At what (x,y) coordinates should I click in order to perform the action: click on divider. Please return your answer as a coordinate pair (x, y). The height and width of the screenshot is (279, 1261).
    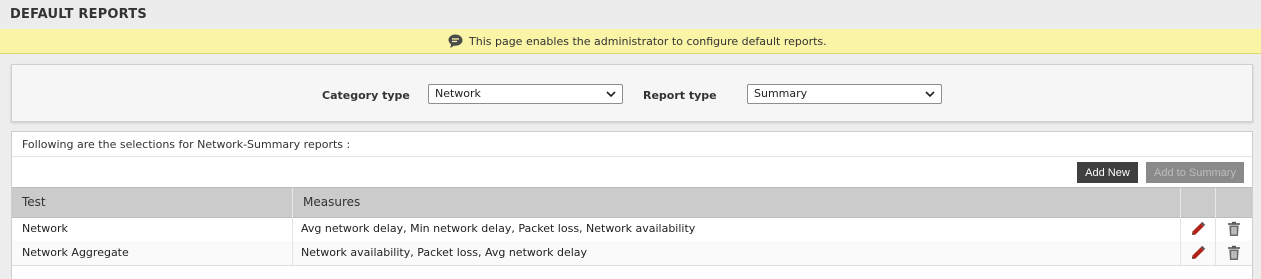
    Looking at the image, I should click on (632, 156).